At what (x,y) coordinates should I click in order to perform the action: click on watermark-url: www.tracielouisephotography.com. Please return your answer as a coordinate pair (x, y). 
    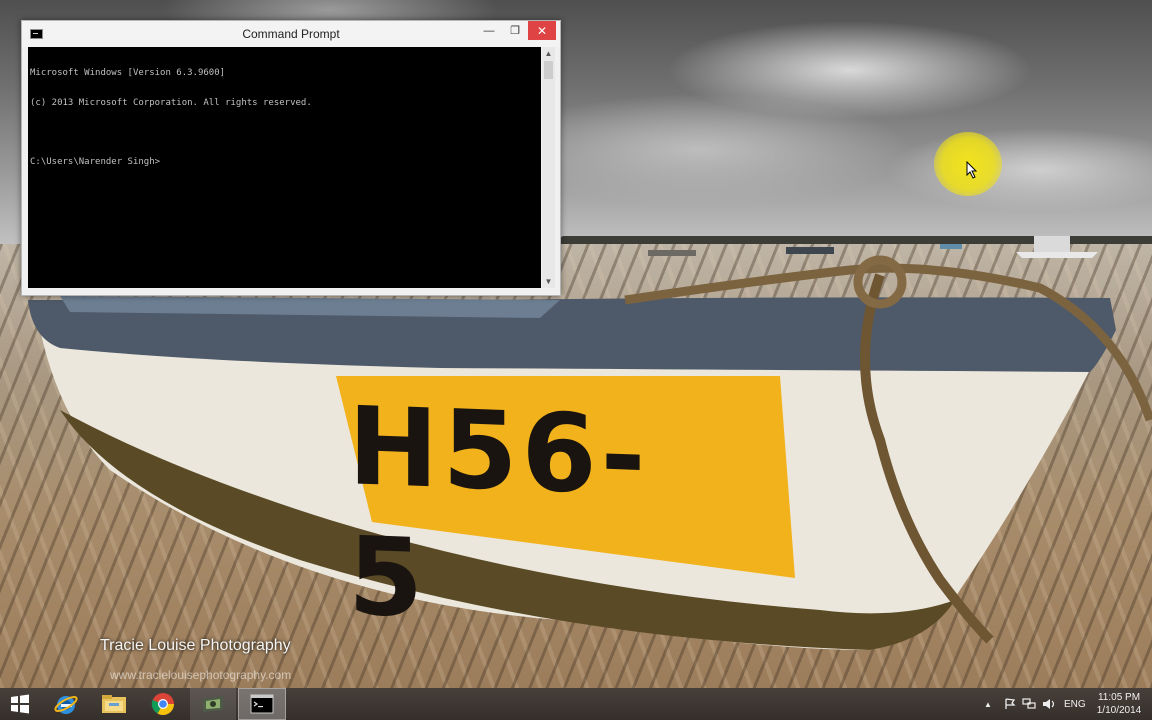
    Looking at the image, I should click on (201, 675).